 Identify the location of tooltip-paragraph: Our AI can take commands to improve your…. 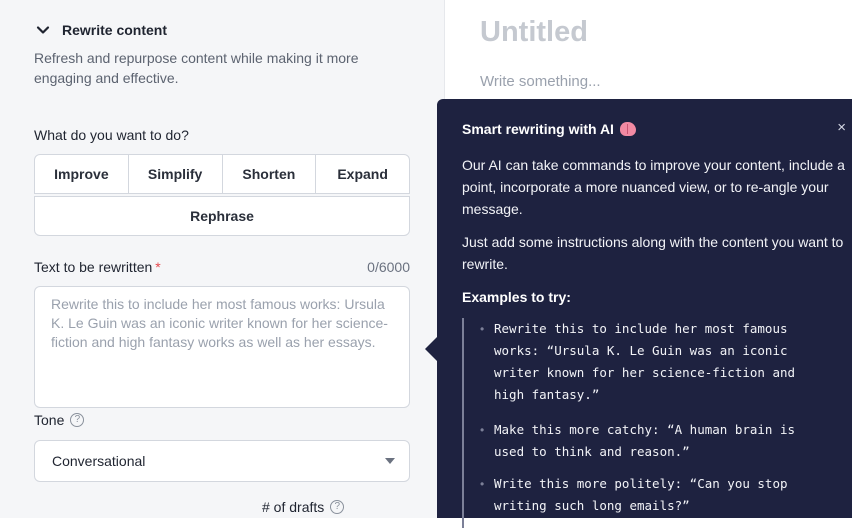
(653, 187).